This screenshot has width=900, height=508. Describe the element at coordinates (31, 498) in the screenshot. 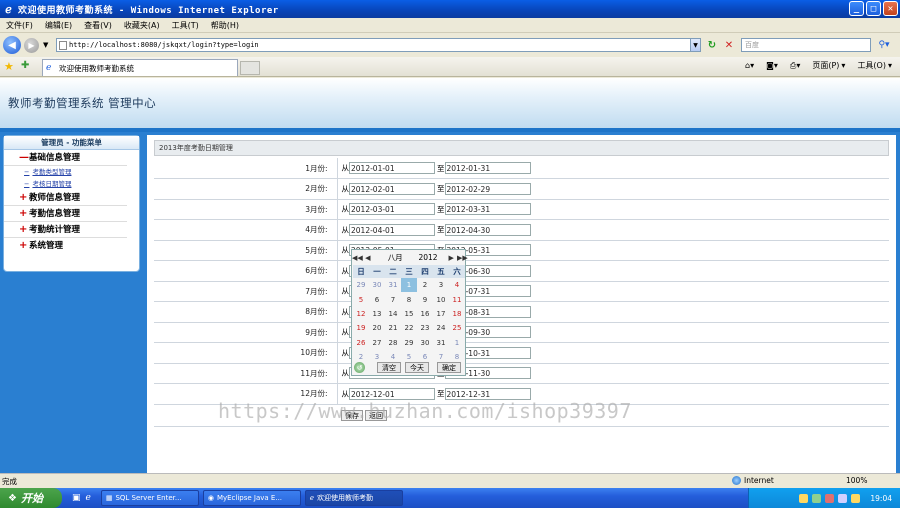

I see `start-button: ❖ 开始` at that location.